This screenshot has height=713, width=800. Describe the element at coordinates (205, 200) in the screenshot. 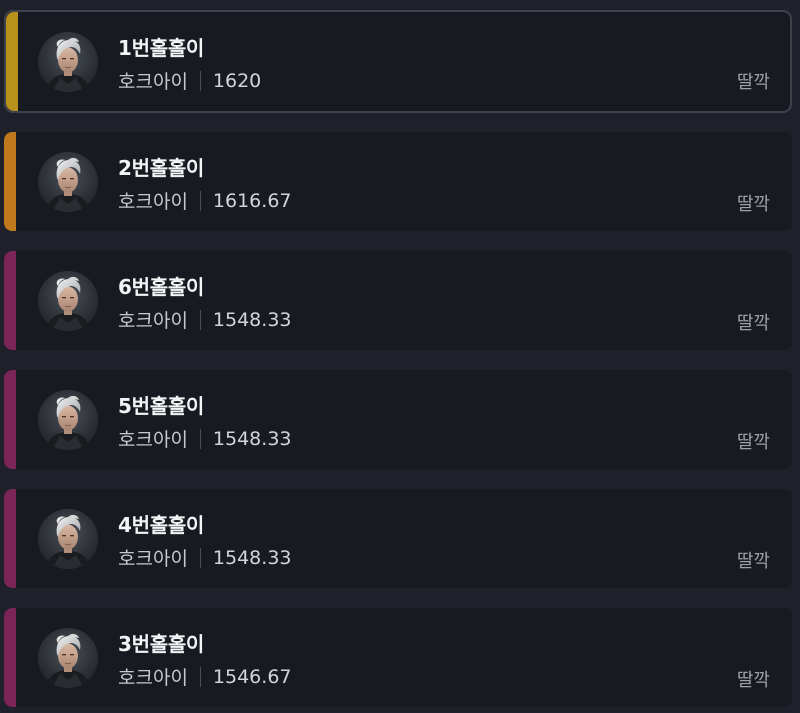

I see `player-meta: 호크아이 1616.67` at that location.